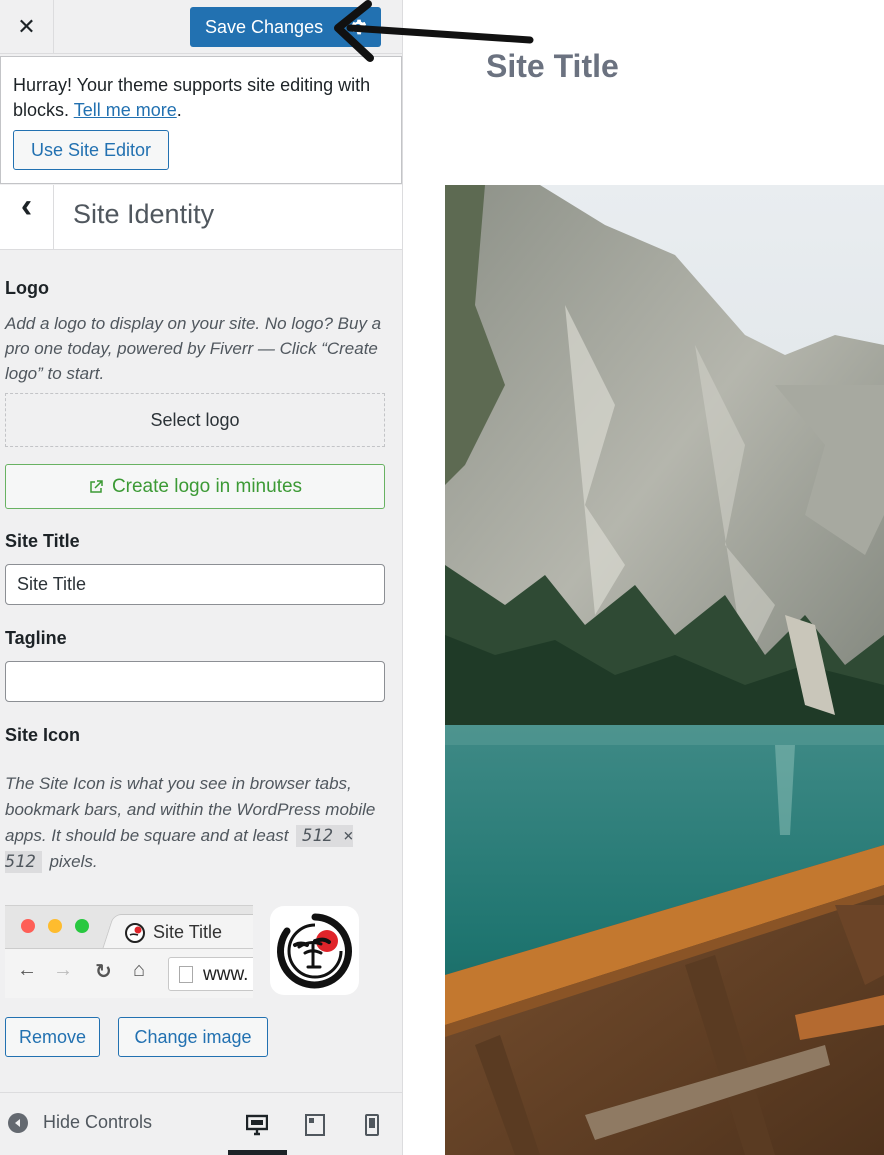 This screenshot has width=884, height=1155. I want to click on browser-tab-title: Site Title, so click(188, 932).